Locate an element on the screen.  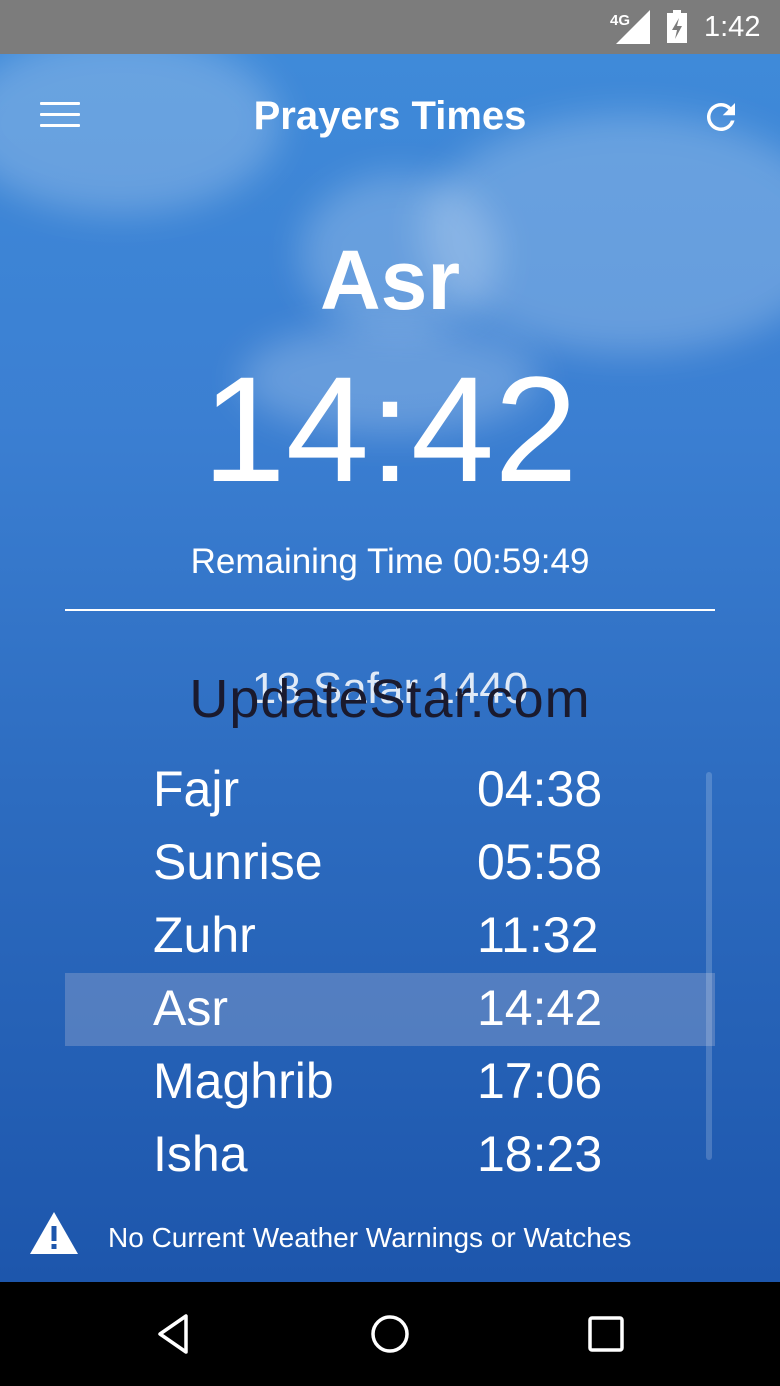
prayer-name: Fajr is located at coordinates (196, 789).